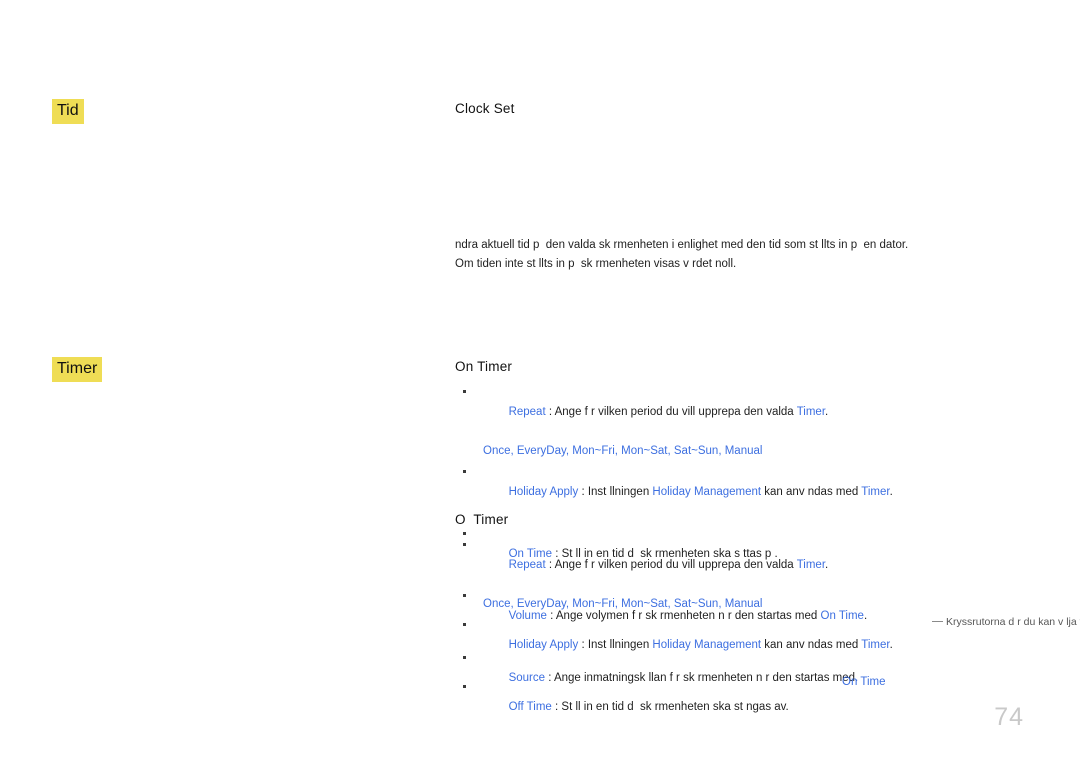 This screenshot has width=1080, height=763. Describe the element at coordinates (68, 111) in the screenshot. I see `section-label-tid: Tid` at that location.